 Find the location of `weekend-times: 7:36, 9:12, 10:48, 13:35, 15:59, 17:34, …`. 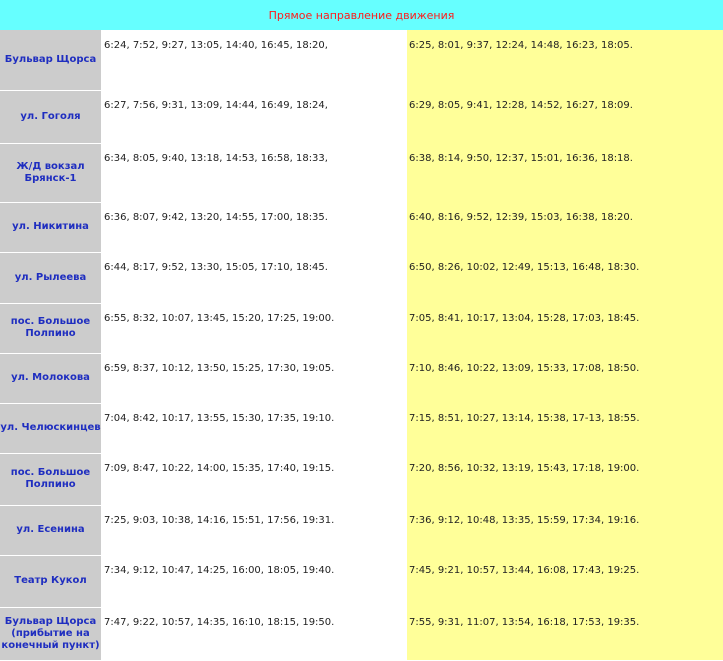

weekend-times: 7:36, 9:12, 10:48, 13:35, 15:59, 17:34, … is located at coordinates (524, 520).